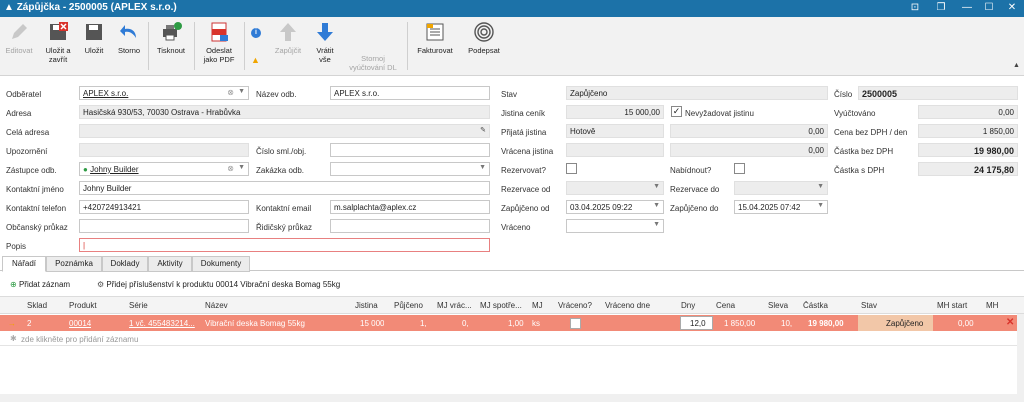  I want to click on invoice-button: Fakturovat, so click(435, 38).